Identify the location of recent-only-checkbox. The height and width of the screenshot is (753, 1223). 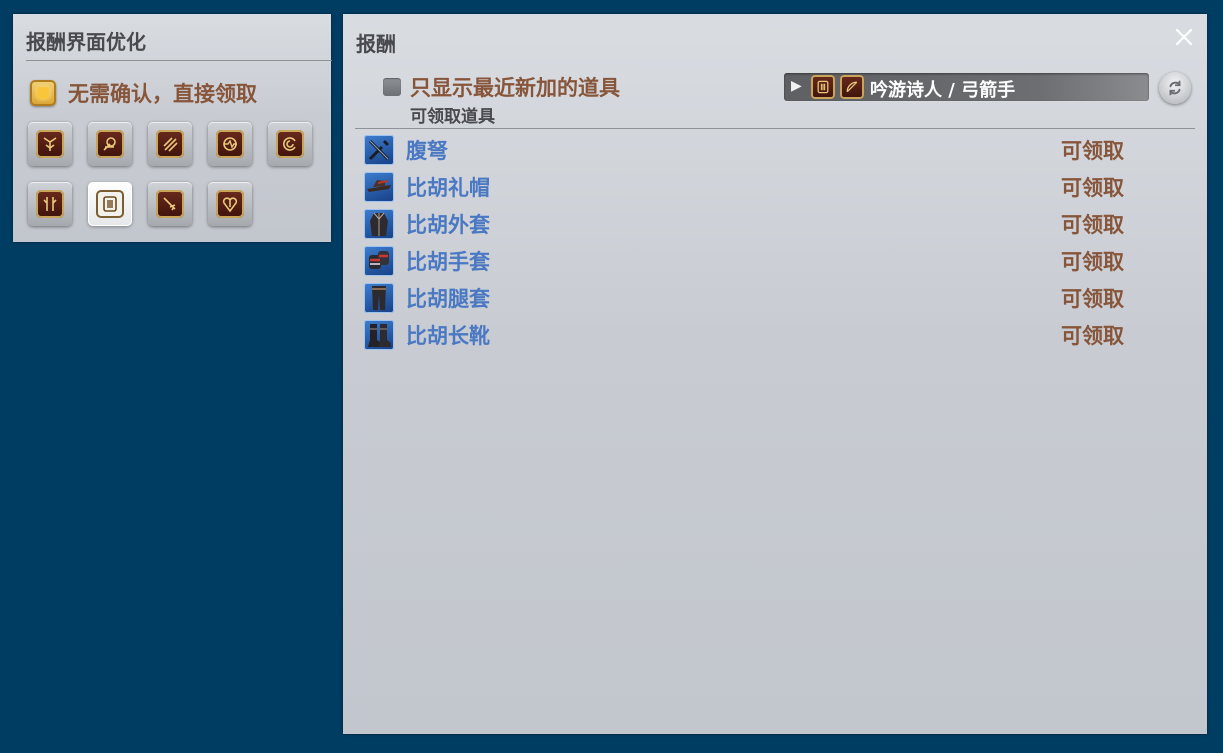
(392, 87).